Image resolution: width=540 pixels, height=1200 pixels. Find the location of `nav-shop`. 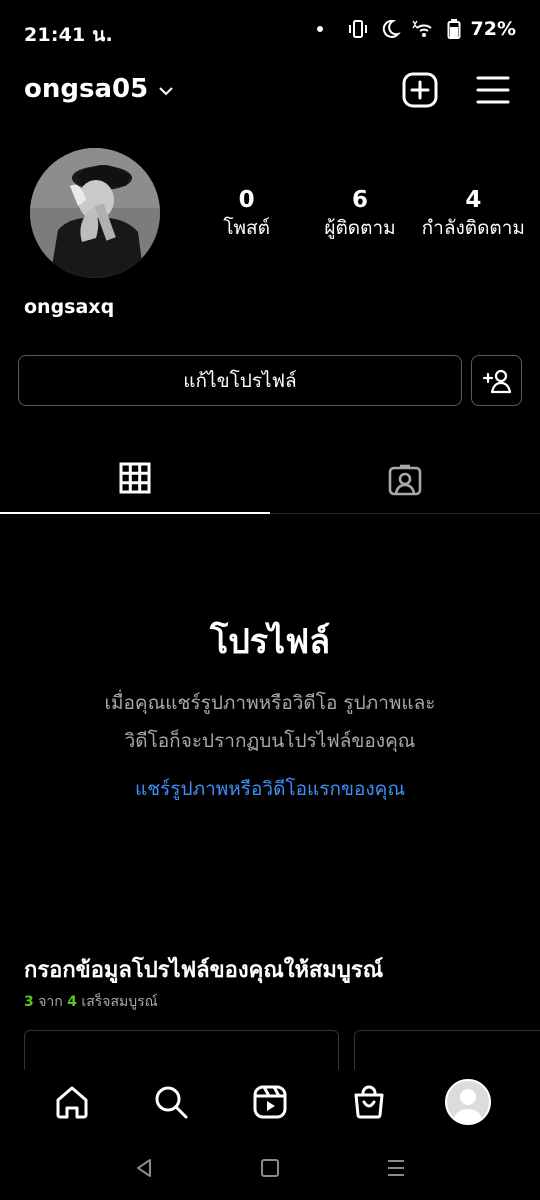

nav-shop is located at coordinates (369, 1102).